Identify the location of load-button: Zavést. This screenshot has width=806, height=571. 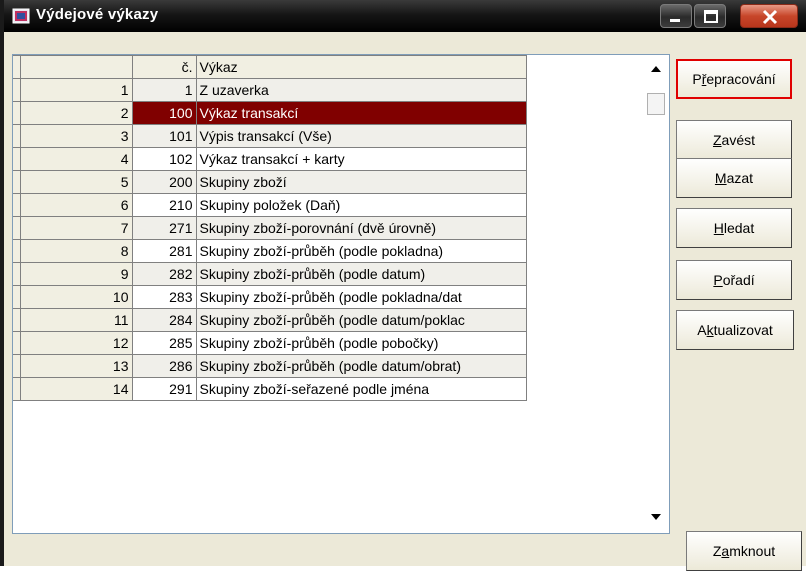
(734, 140).